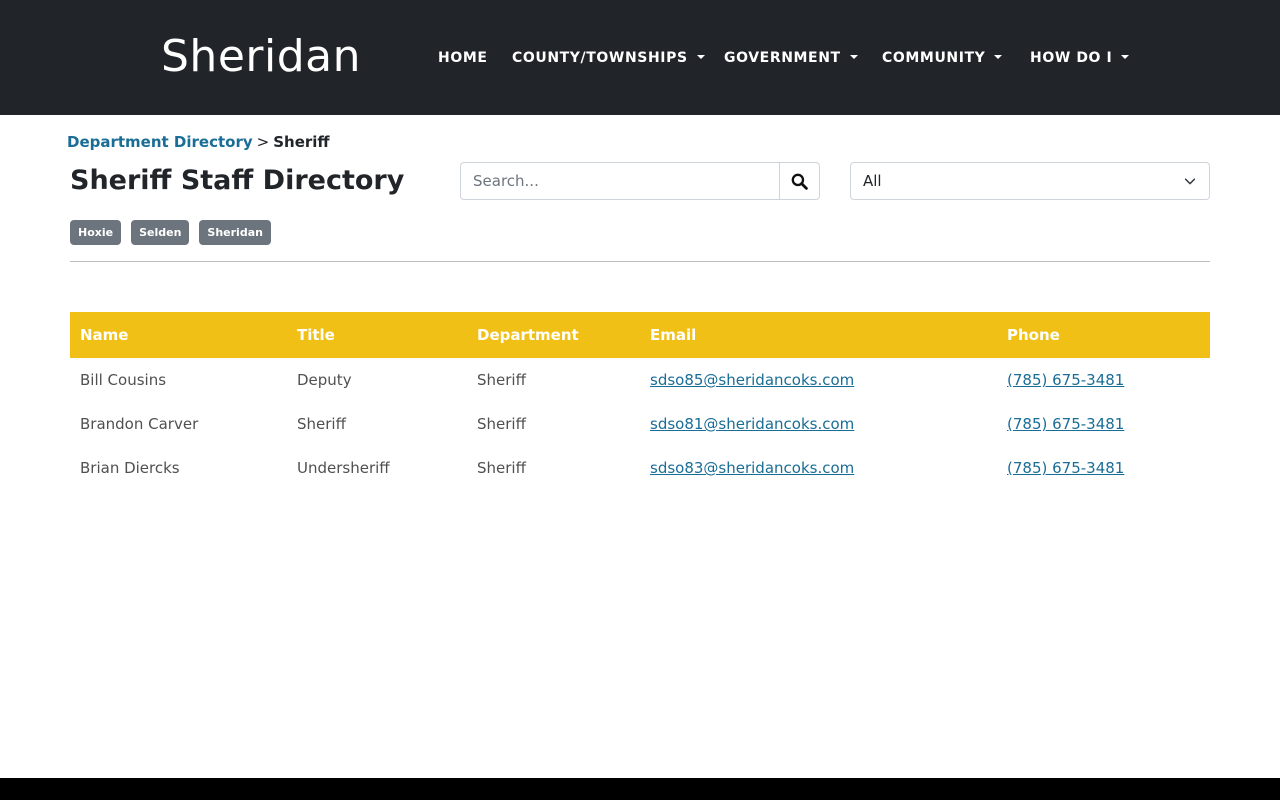 This screenshot has width=1280, height=800. I want to click on column-header-title: Title, so click(377, 335).